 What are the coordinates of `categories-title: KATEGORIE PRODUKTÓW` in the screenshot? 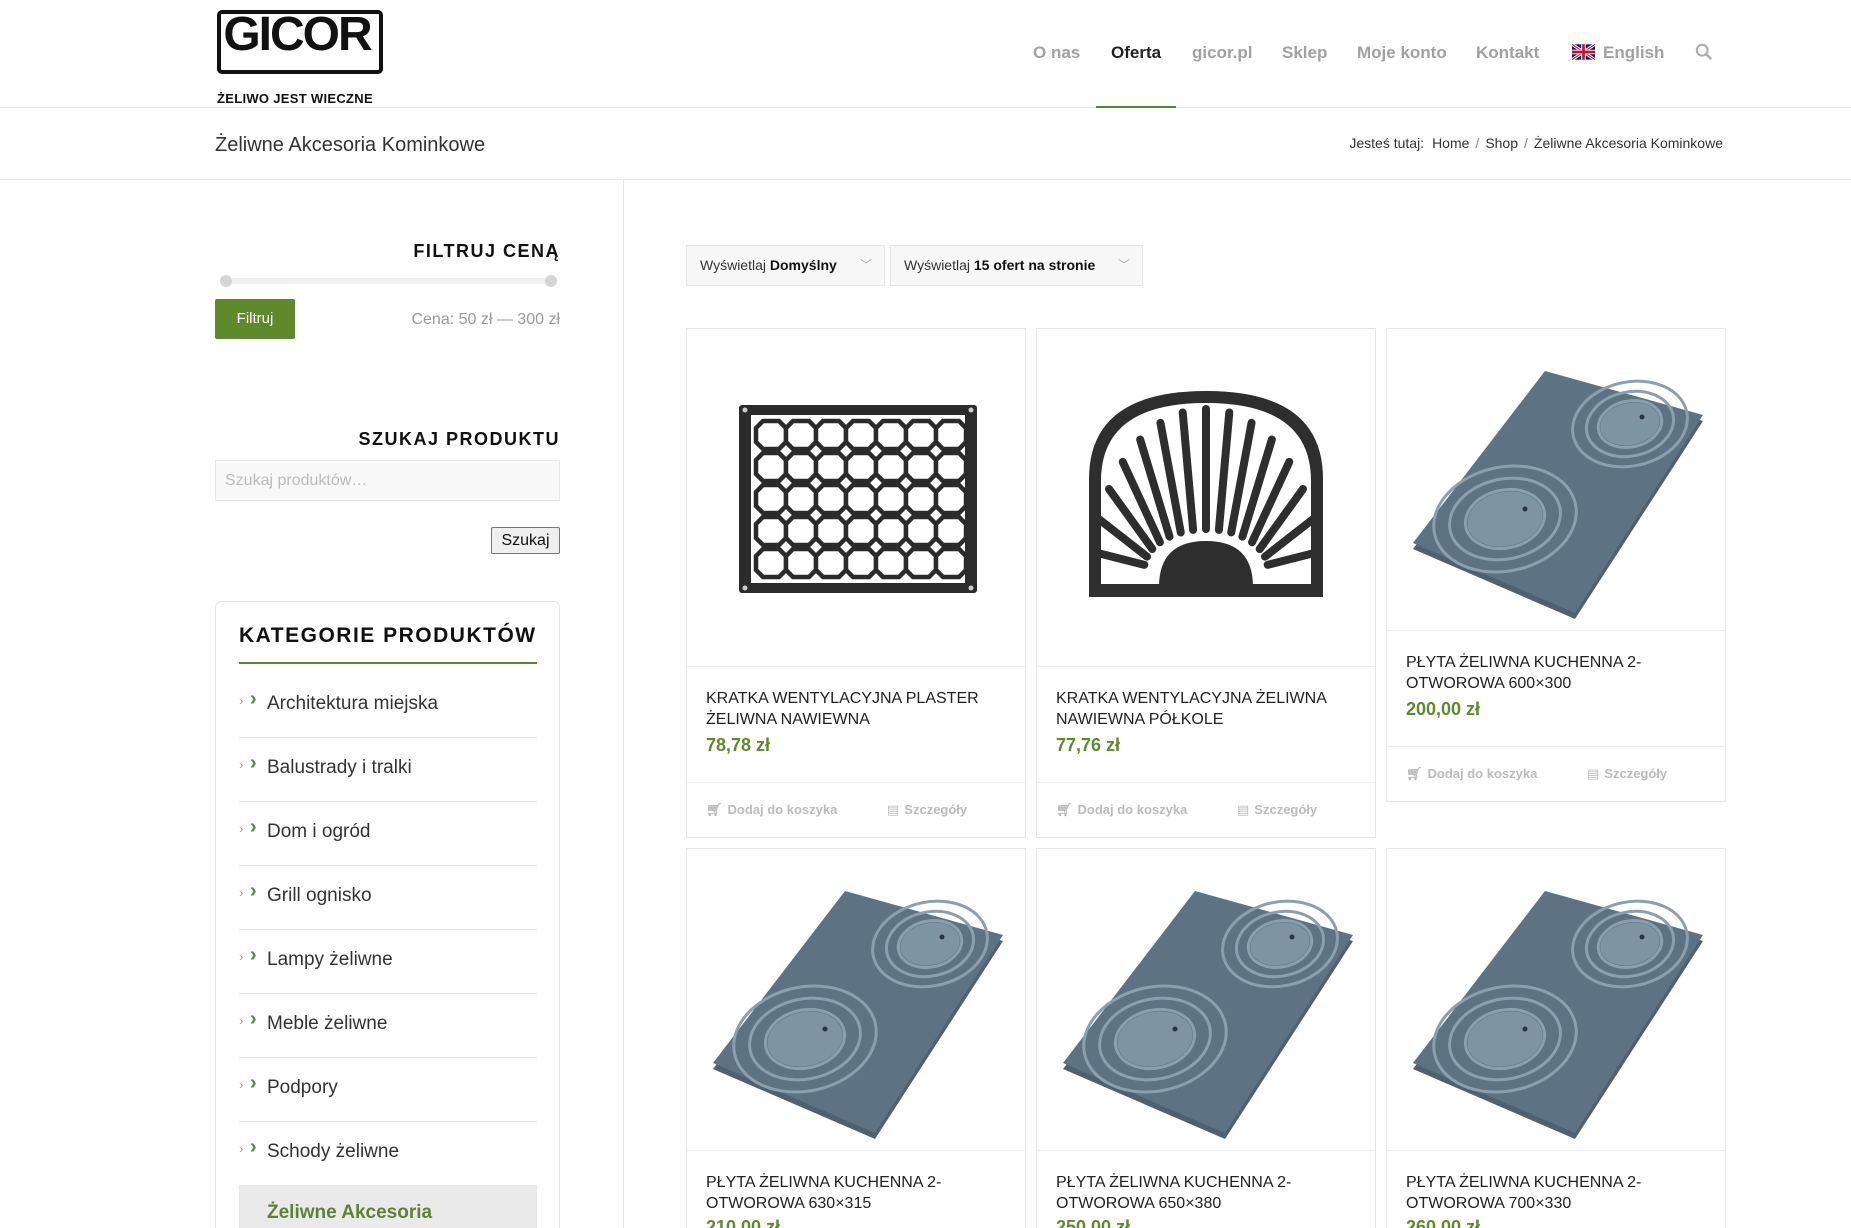 It's located at (388, 635).